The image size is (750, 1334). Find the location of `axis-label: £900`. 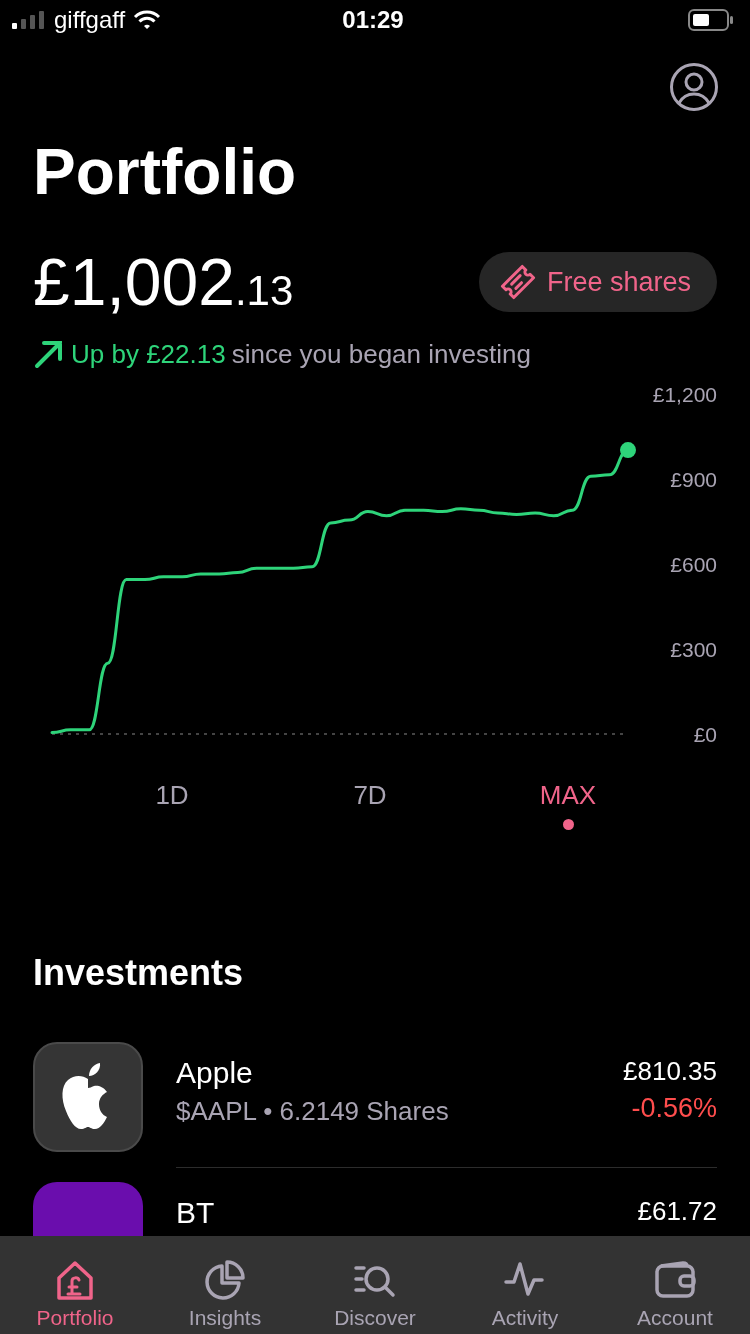

axis-label: £900 is located at coordinates (693, 479).